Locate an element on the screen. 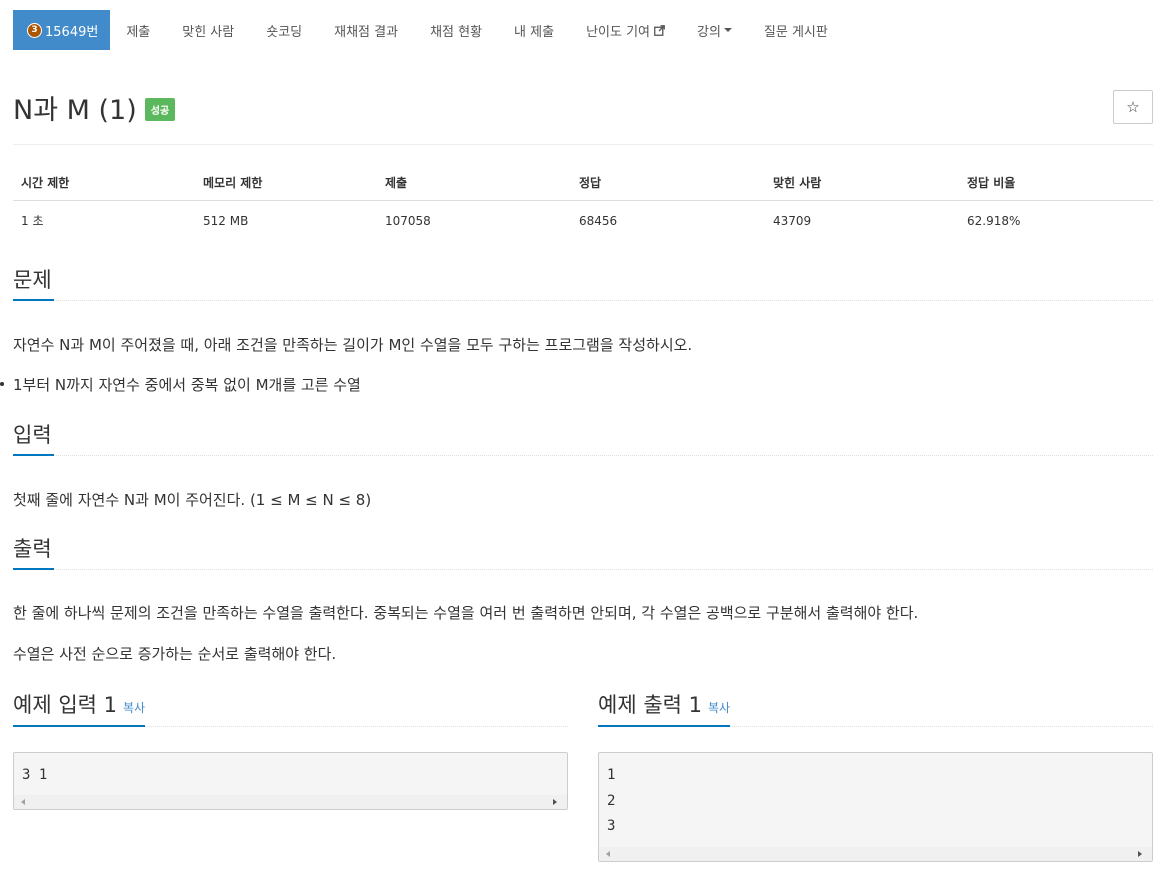 The height and width of the screenshot is (886, 1170). sample-output-heading: 예제 출력 1 is located at coordinates (650, 705).